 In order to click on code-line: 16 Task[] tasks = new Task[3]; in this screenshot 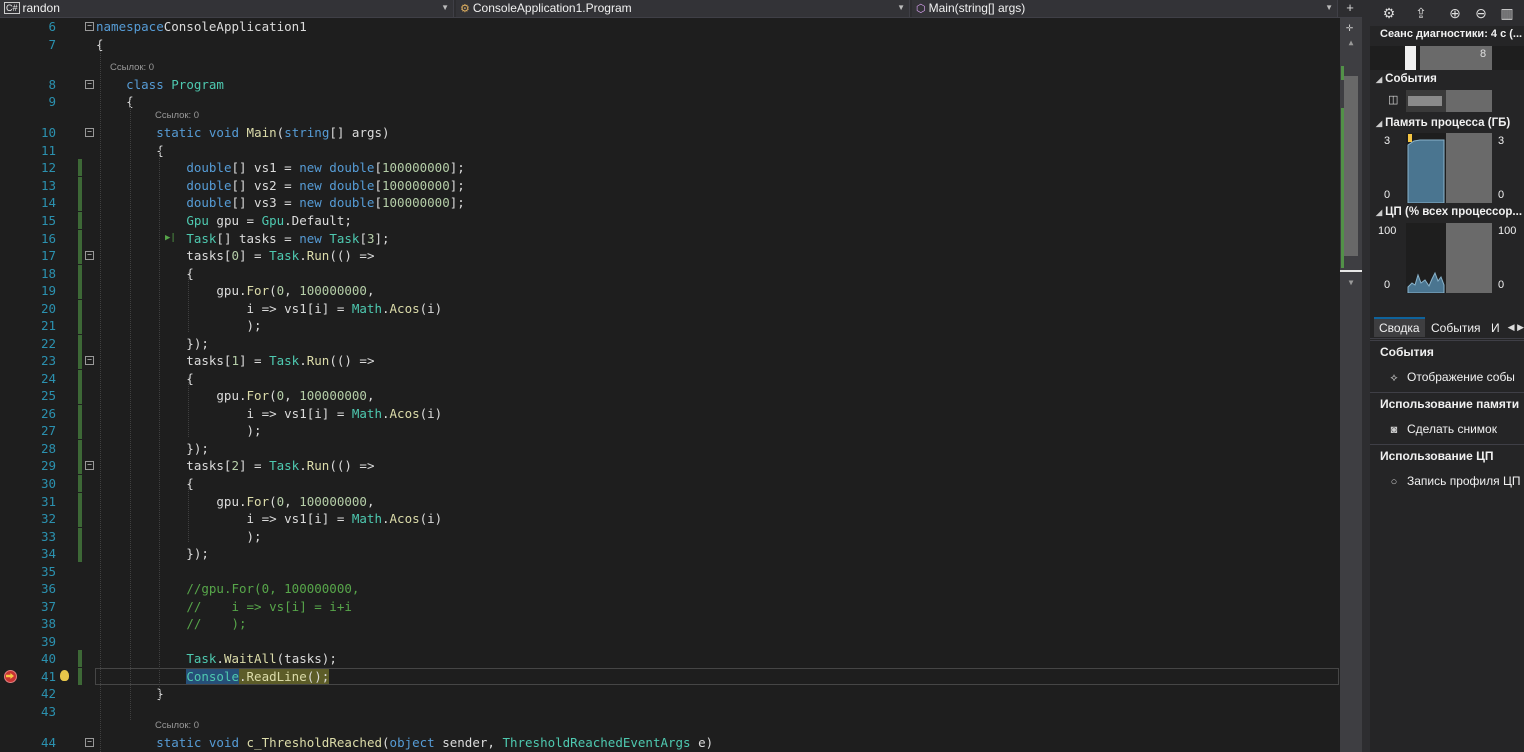, I will do `click(670, 238)`.